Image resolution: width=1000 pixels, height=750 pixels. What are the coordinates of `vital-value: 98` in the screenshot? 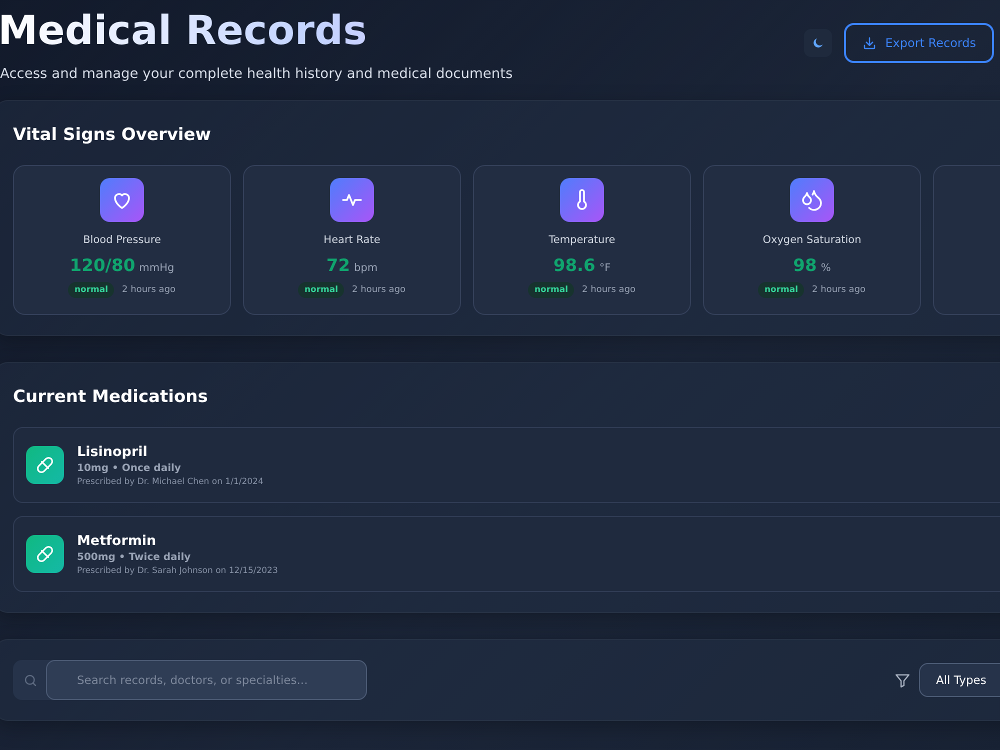 It's located at (805, 266).